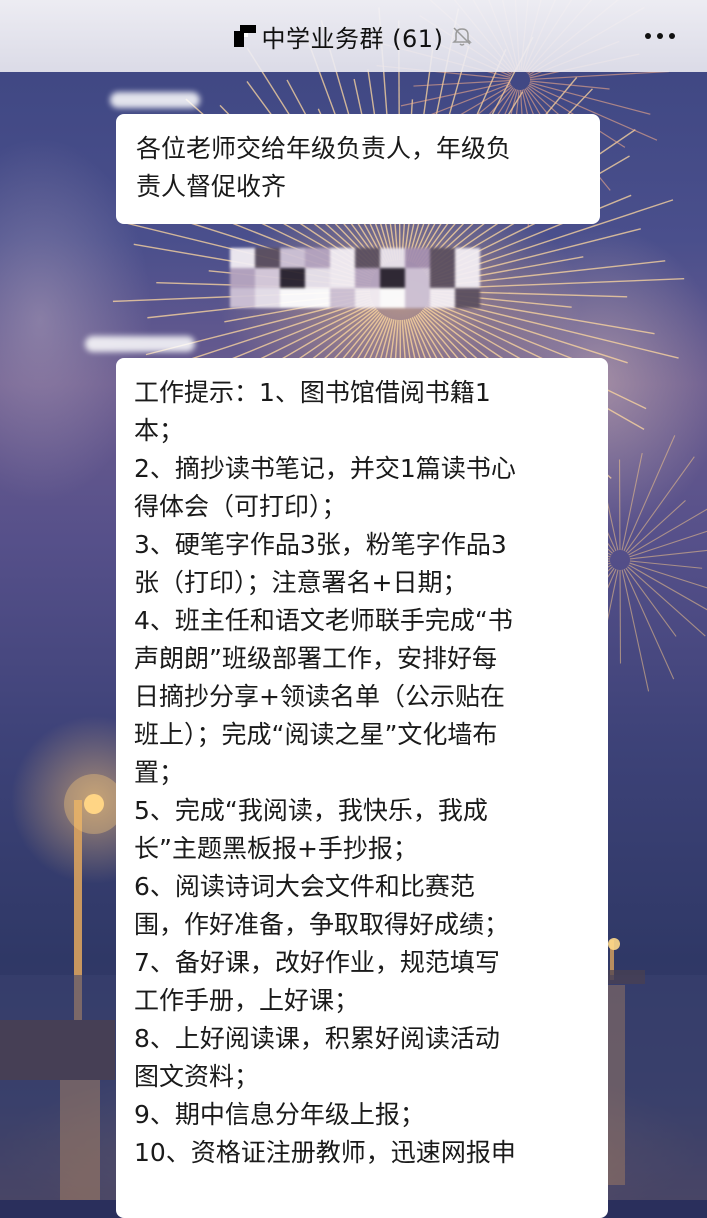 The height and width of the screenshot is (1218, 707). I want to click on message-bubble-notice: 各位老师交给年级负责人，年级负 责人督促收齐, so click(358, 169).